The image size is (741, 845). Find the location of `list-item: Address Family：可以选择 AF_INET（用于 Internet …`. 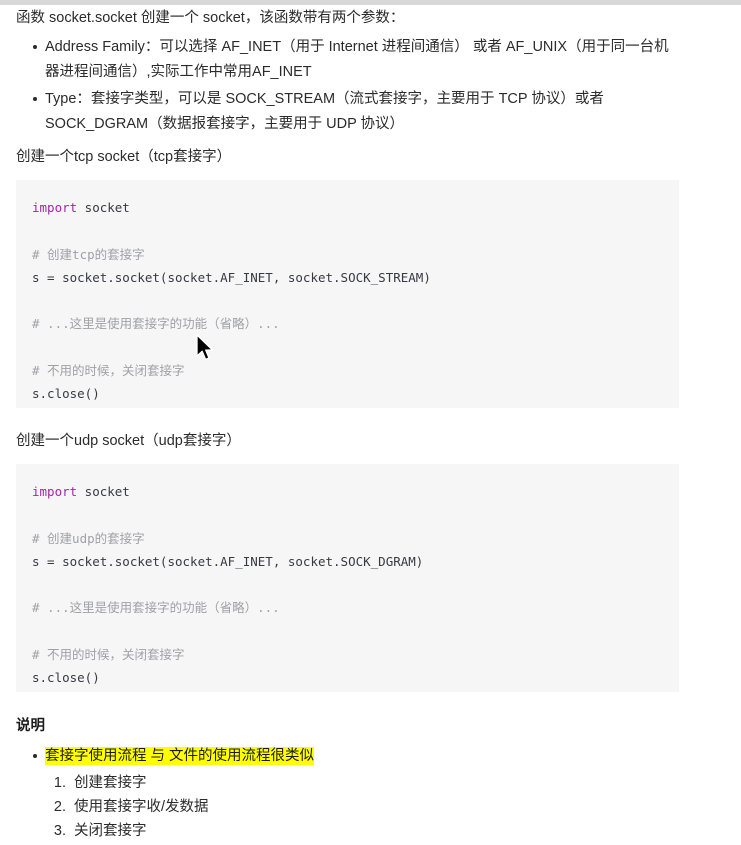

list-item: Address Family：可以选择 AF_INET（用于 Internet … is located at coordinates (354, 60).